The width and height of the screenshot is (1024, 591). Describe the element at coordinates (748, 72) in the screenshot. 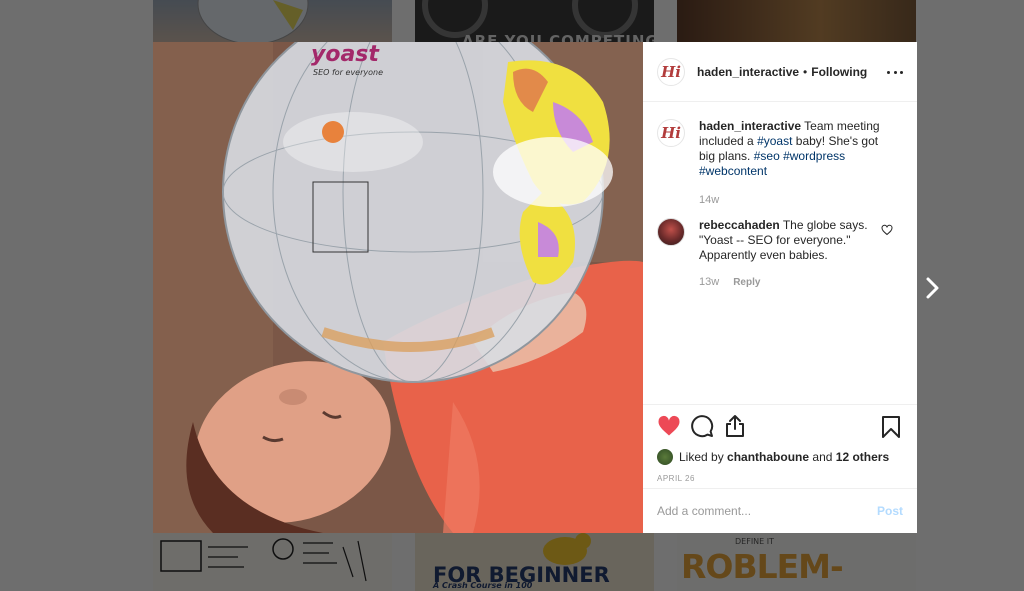

I see `post-author-username: haden_interactive` at that location.